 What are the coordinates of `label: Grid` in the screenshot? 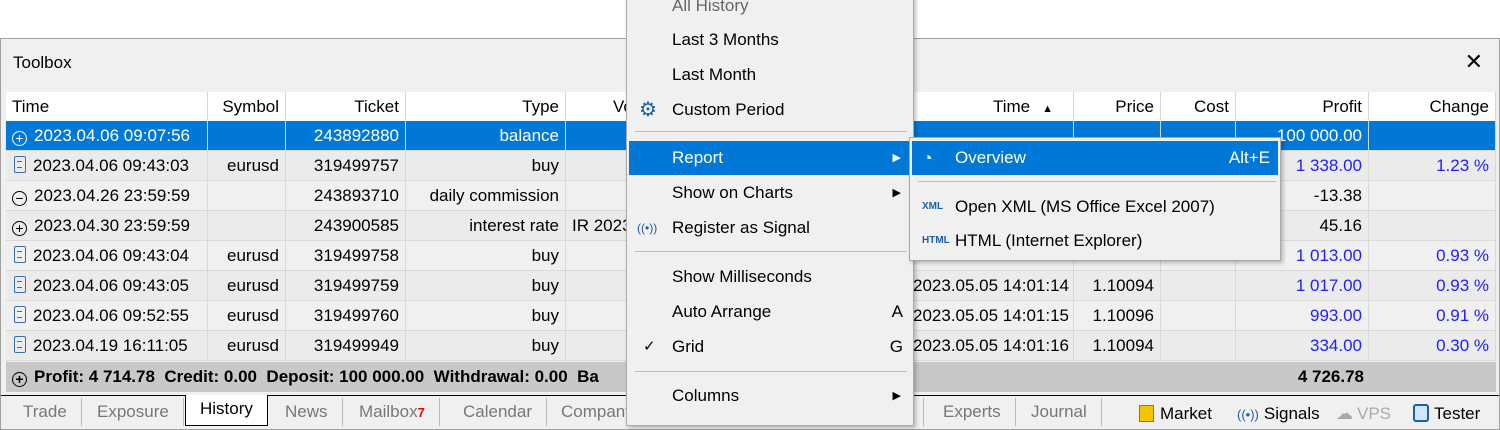 It's located at (688, 346).